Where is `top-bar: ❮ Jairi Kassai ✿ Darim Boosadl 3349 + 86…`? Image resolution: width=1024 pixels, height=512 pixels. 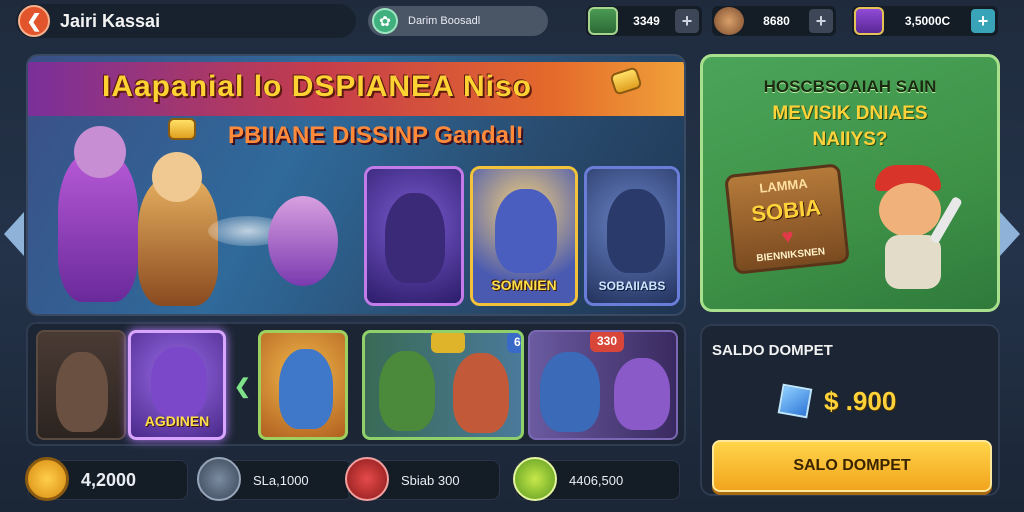 top-bar: ❮ Jairi Kassai ✿ Darim Boosadl 3349 + 86… is located at coordinates (512, 22).